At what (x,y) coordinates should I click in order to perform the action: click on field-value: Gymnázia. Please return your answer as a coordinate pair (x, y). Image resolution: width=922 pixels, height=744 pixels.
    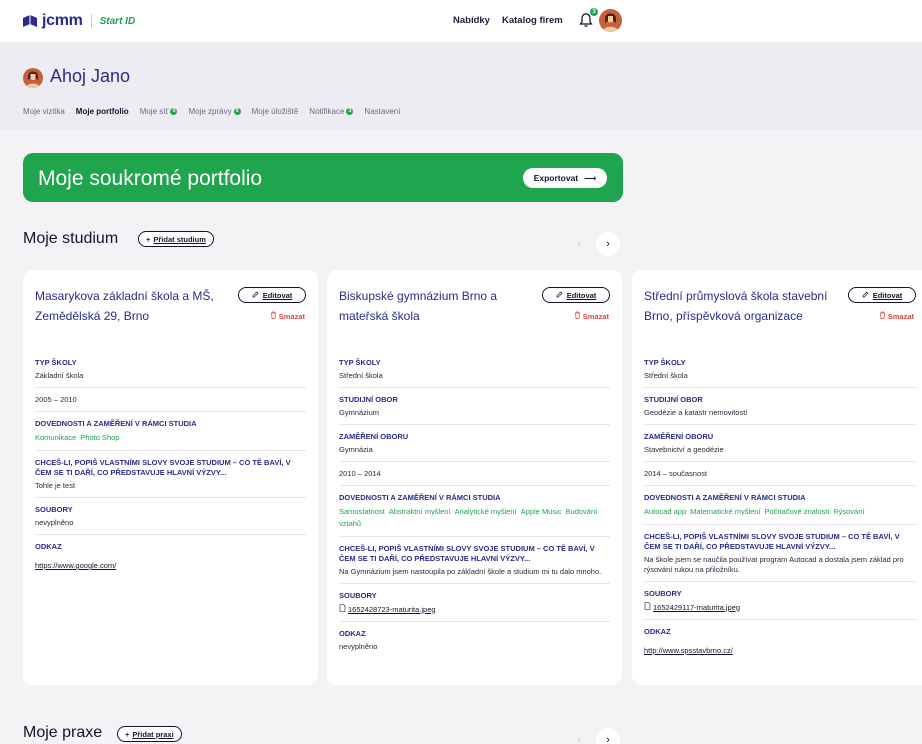
    Looking at the image, I should click on (356, 449).